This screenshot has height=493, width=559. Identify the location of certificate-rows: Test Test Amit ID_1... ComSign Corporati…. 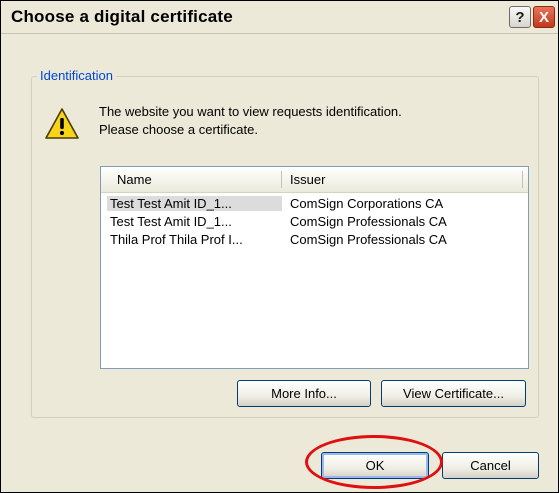
(314, 222).